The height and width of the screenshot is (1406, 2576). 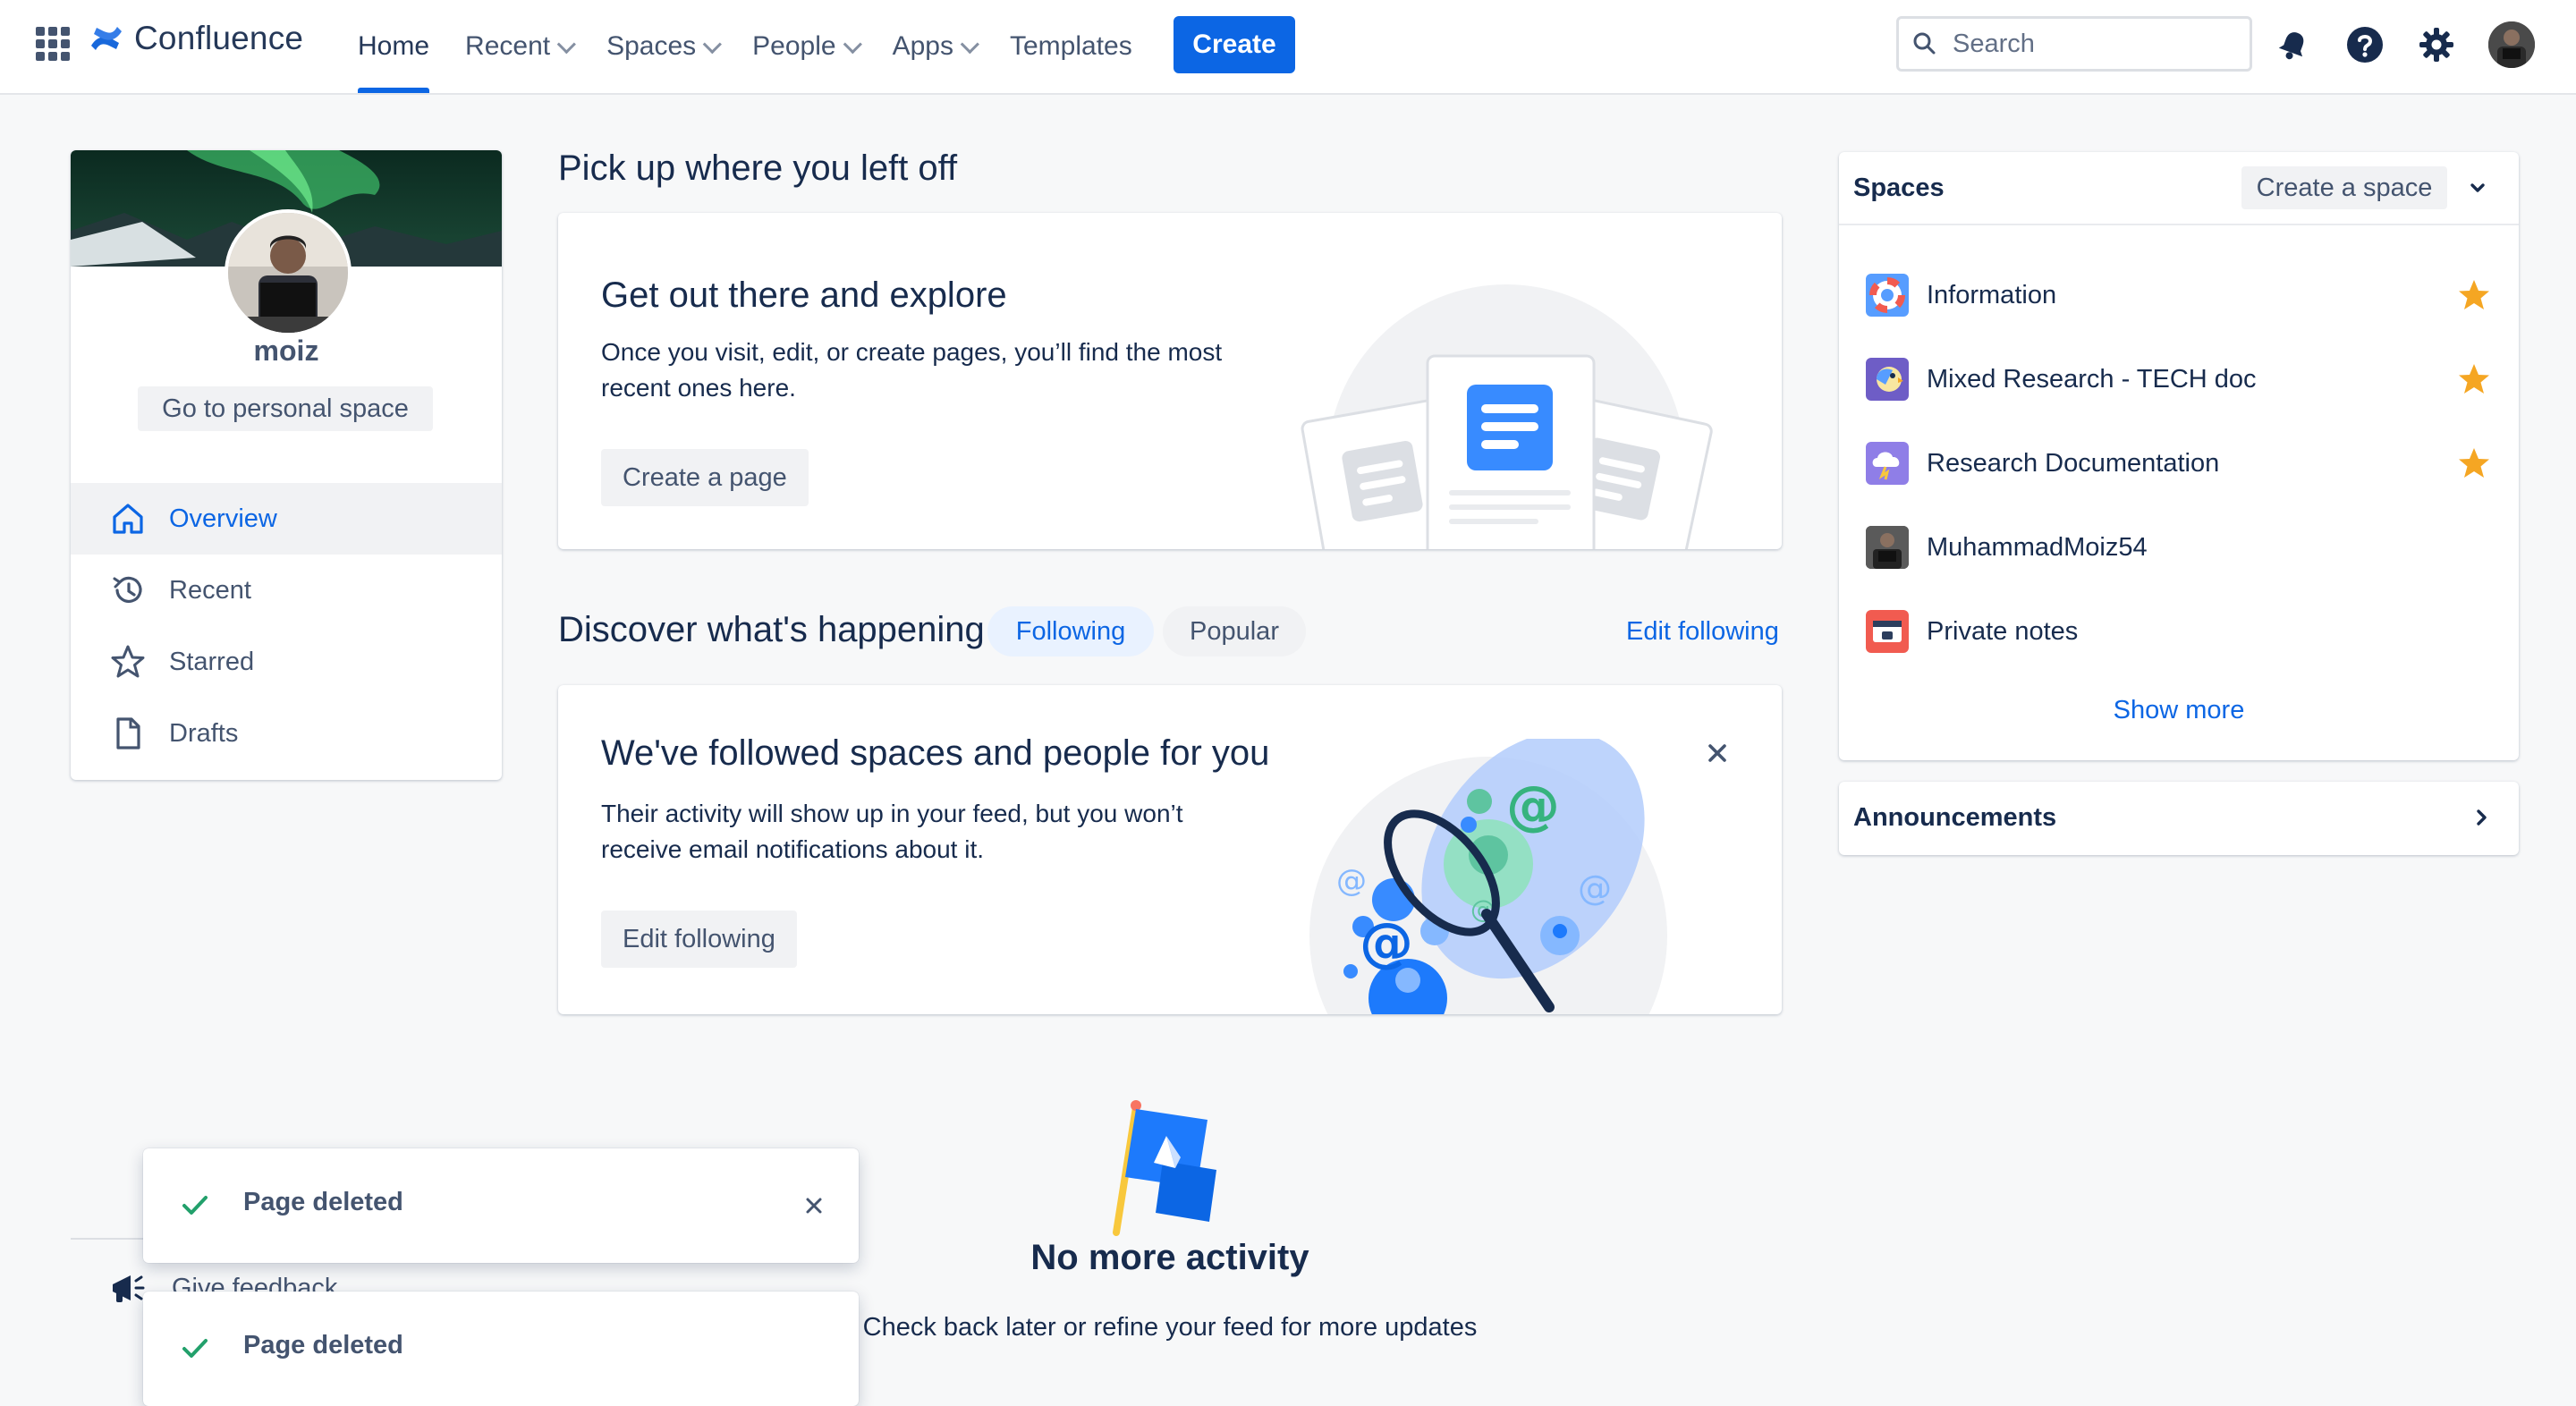 I want to click on search-icon, so click(x=1924, y=44).